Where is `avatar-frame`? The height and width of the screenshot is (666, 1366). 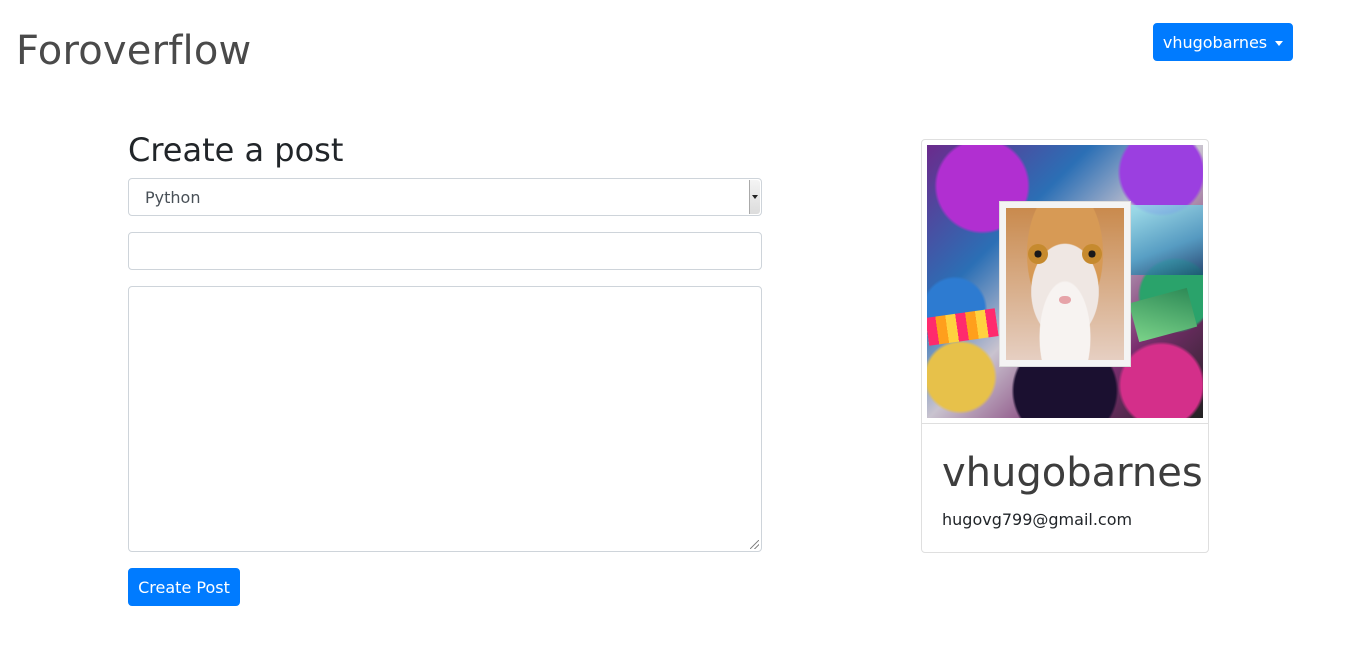
avatar-frame is located at coordinates (1065, 282).